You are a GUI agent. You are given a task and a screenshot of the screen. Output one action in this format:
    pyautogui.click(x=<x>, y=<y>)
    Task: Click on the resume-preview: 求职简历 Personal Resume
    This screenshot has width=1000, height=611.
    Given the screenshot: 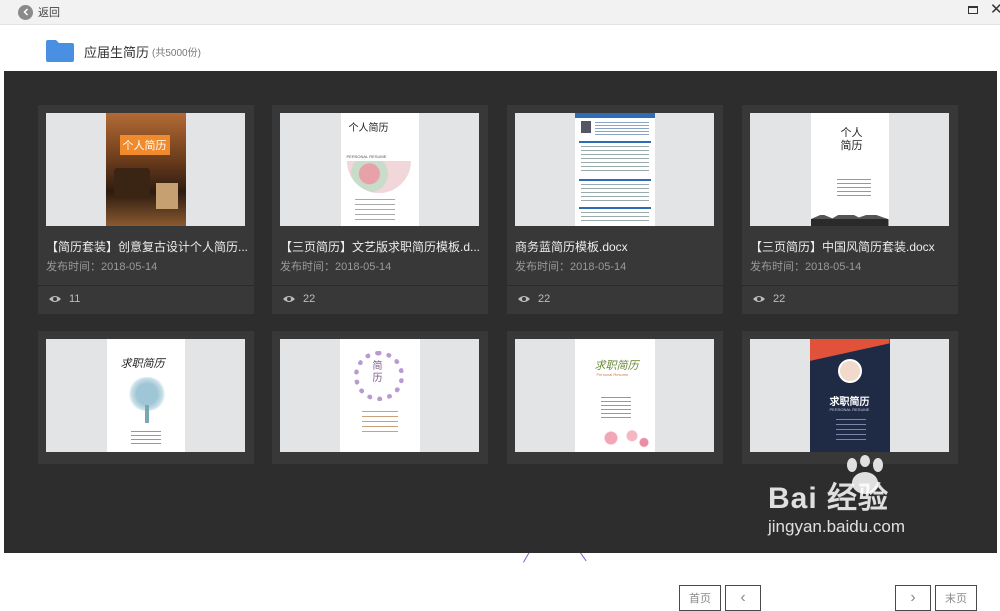 What is the action you would take?
    pyautogui.click(x=614, y=395)
    